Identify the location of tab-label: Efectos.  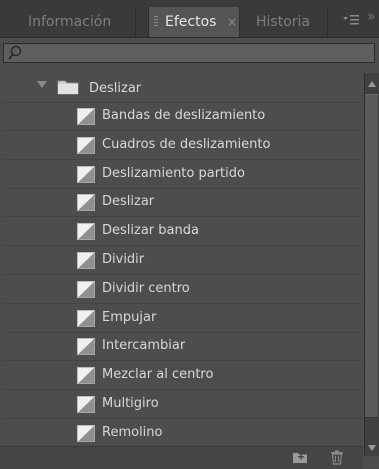
(191, 22).